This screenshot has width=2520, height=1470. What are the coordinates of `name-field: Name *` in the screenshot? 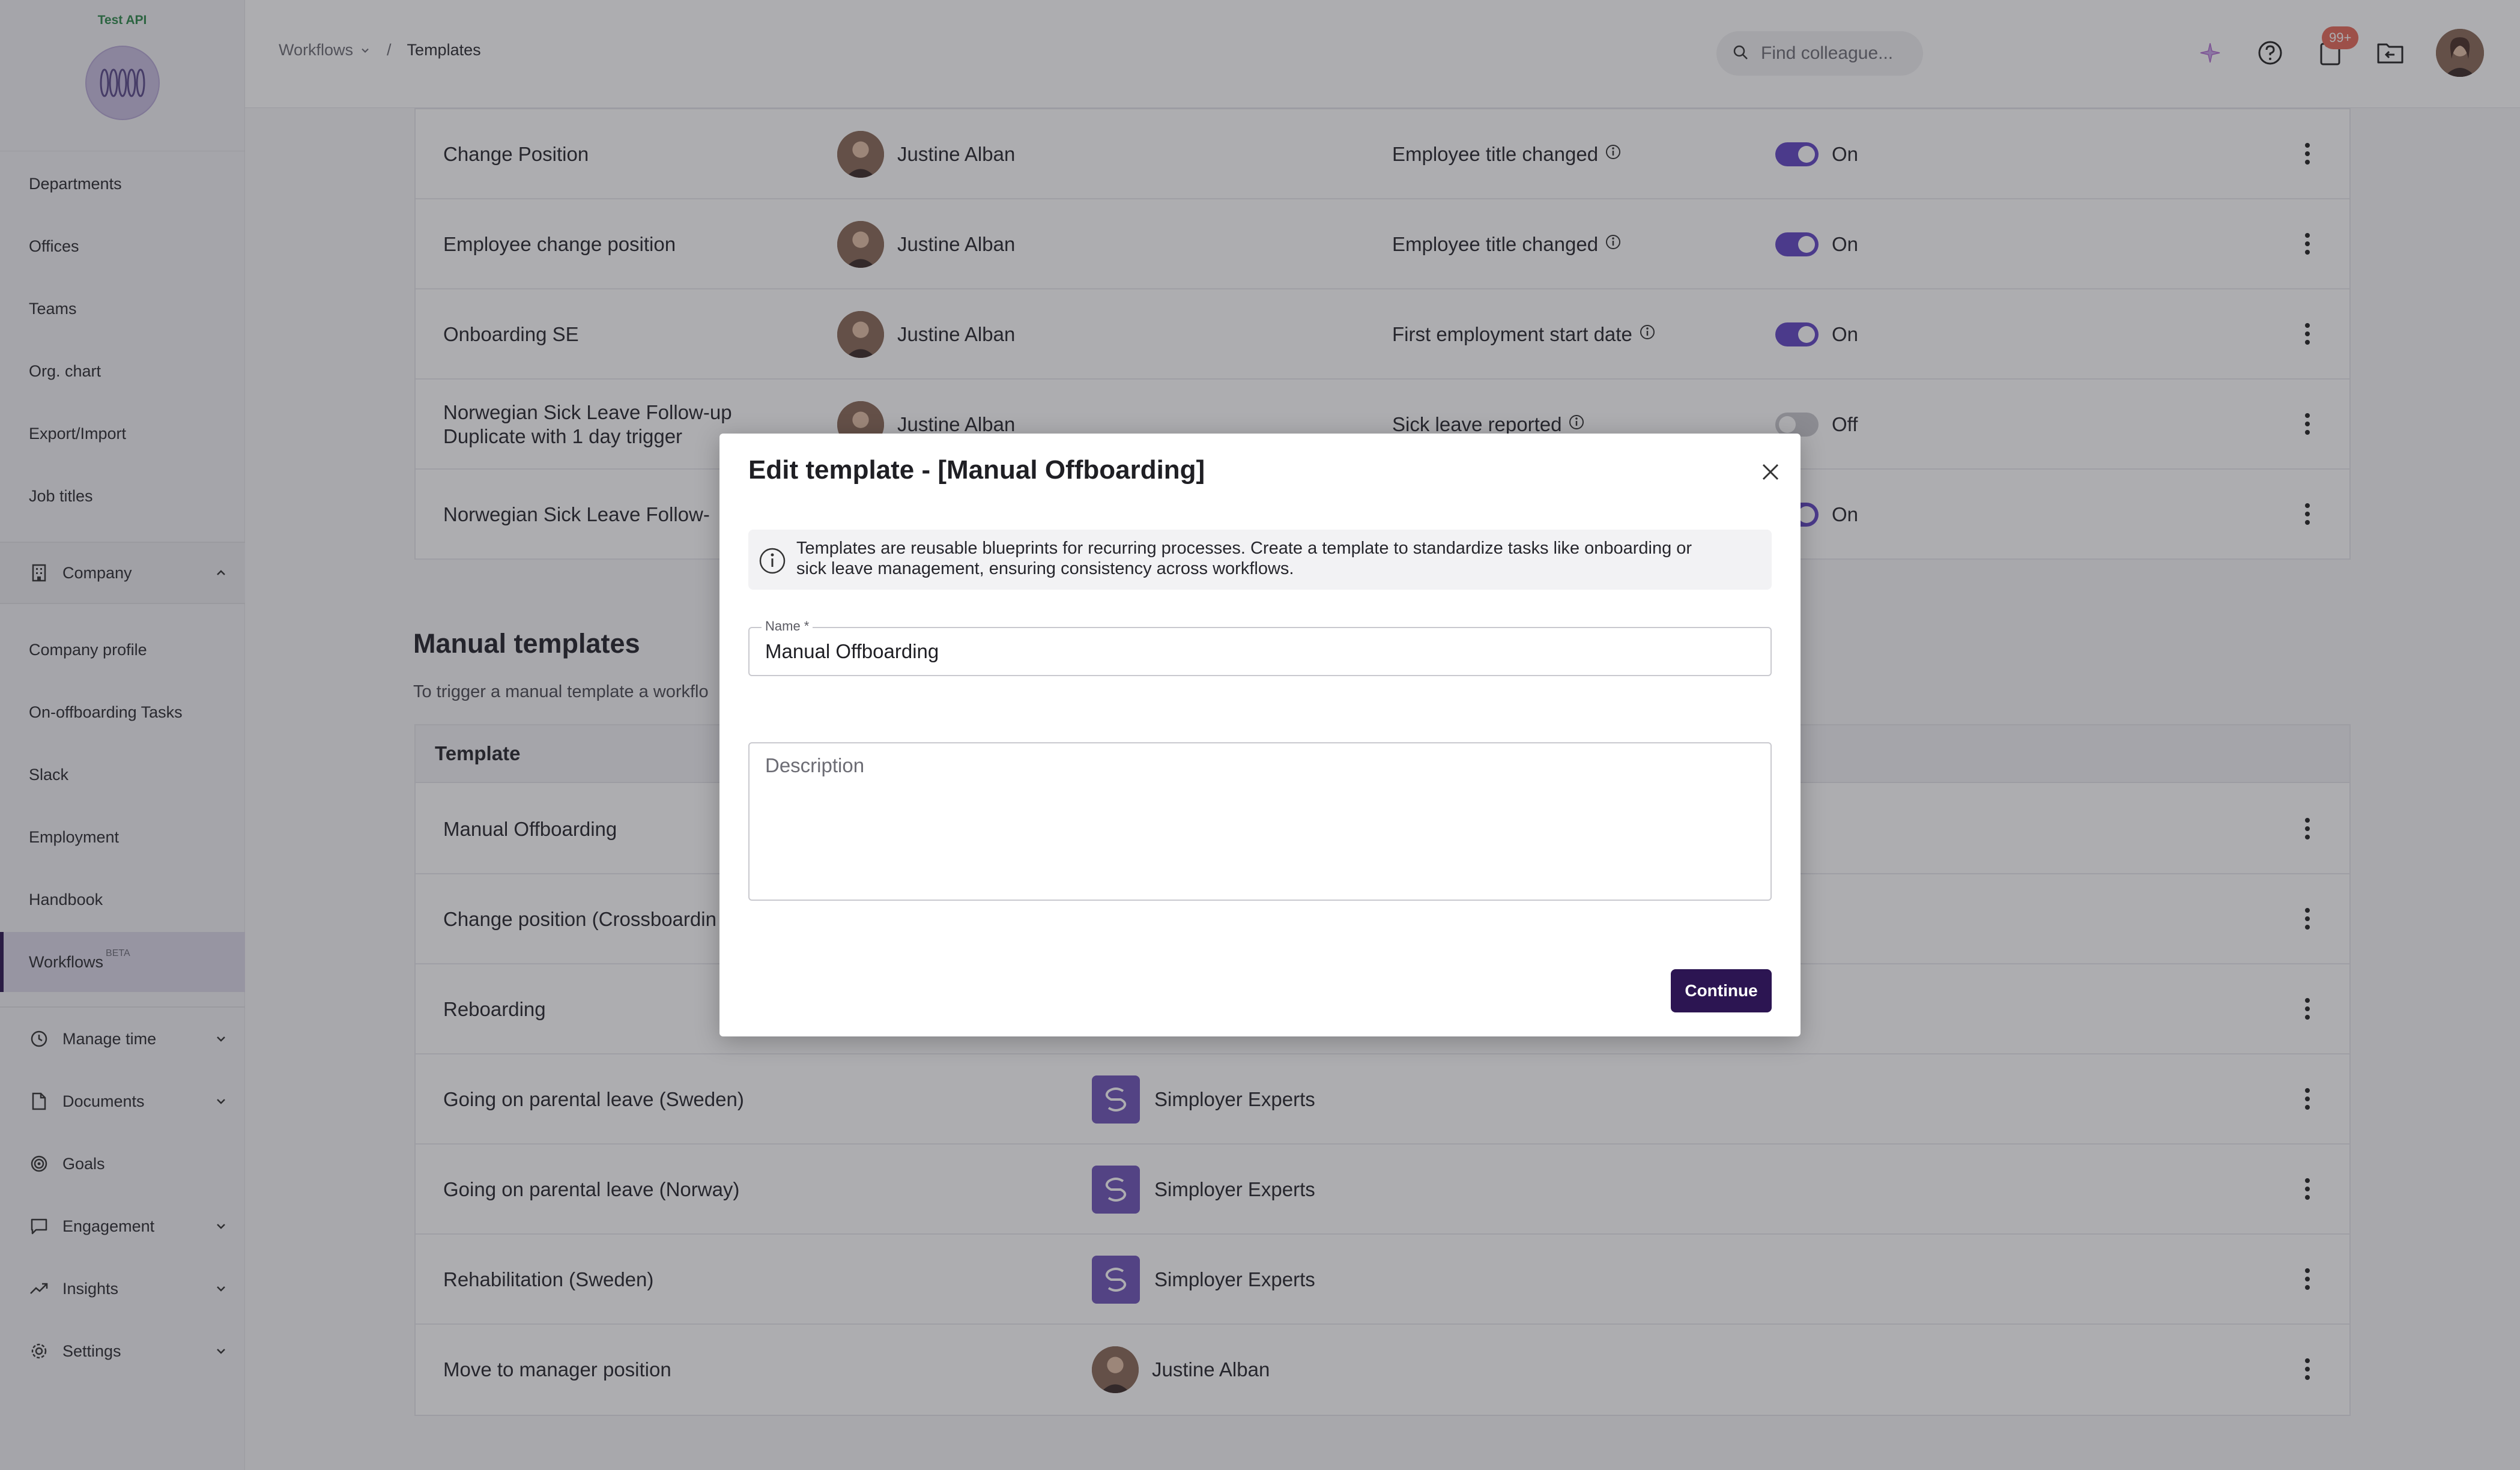 It's located at (1260, 647).